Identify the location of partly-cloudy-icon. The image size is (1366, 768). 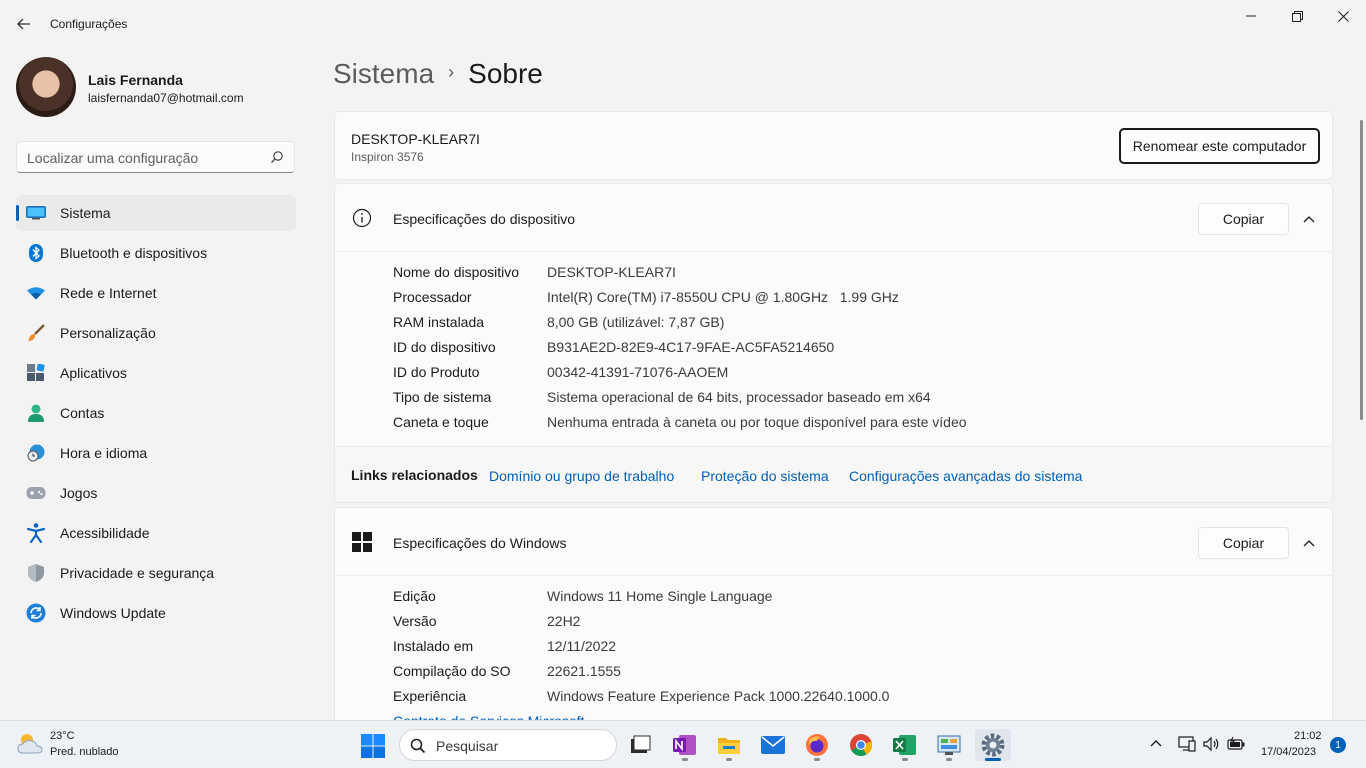
(30, 743).